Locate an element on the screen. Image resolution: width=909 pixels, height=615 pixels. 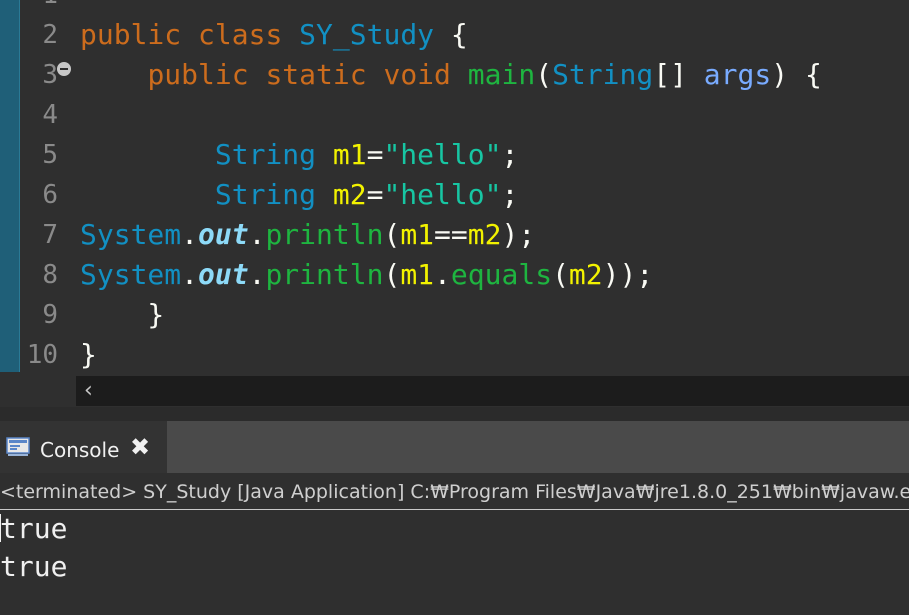
code-line: public static void main(String[] args) { is located at coordinates (451, 75).